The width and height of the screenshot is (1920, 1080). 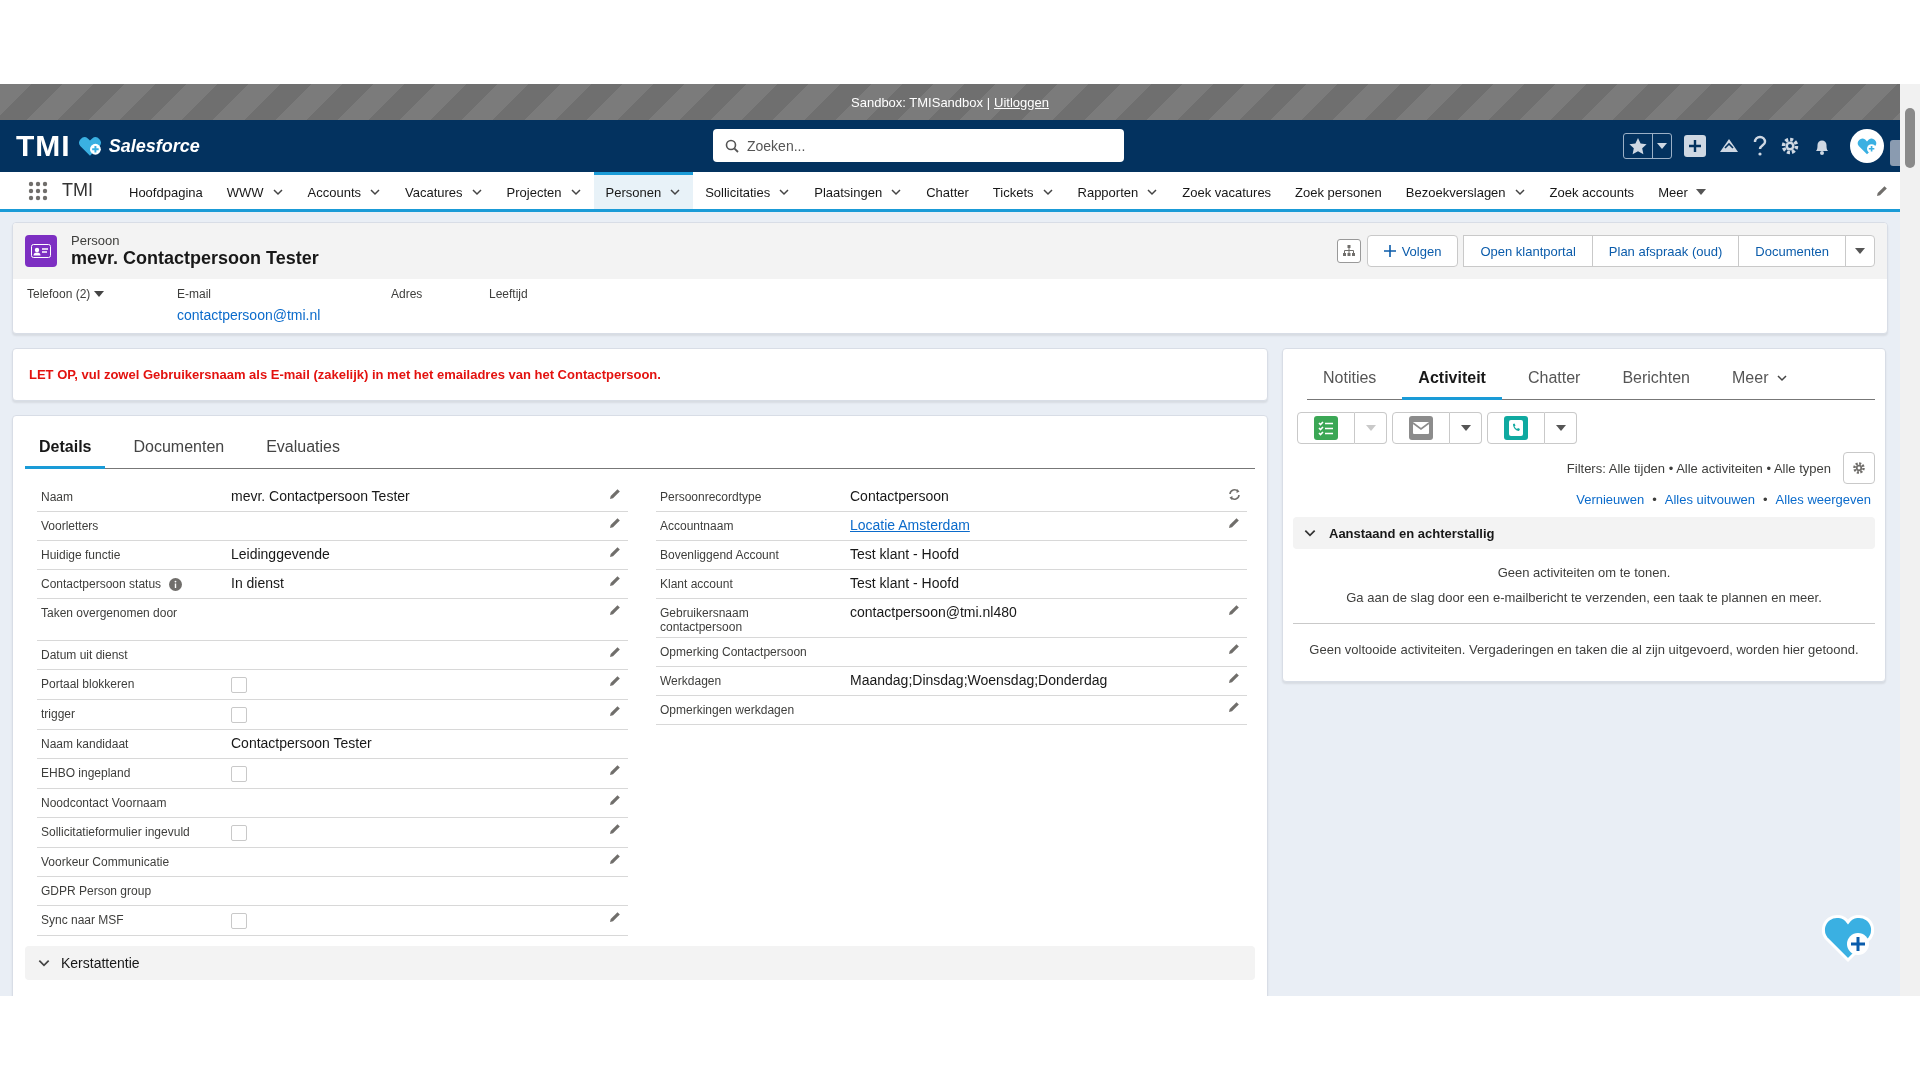 What do you see at coordinates (1895, 153) in the screenshot?
I see `utility-handle` at bounding box center [1895, 153].